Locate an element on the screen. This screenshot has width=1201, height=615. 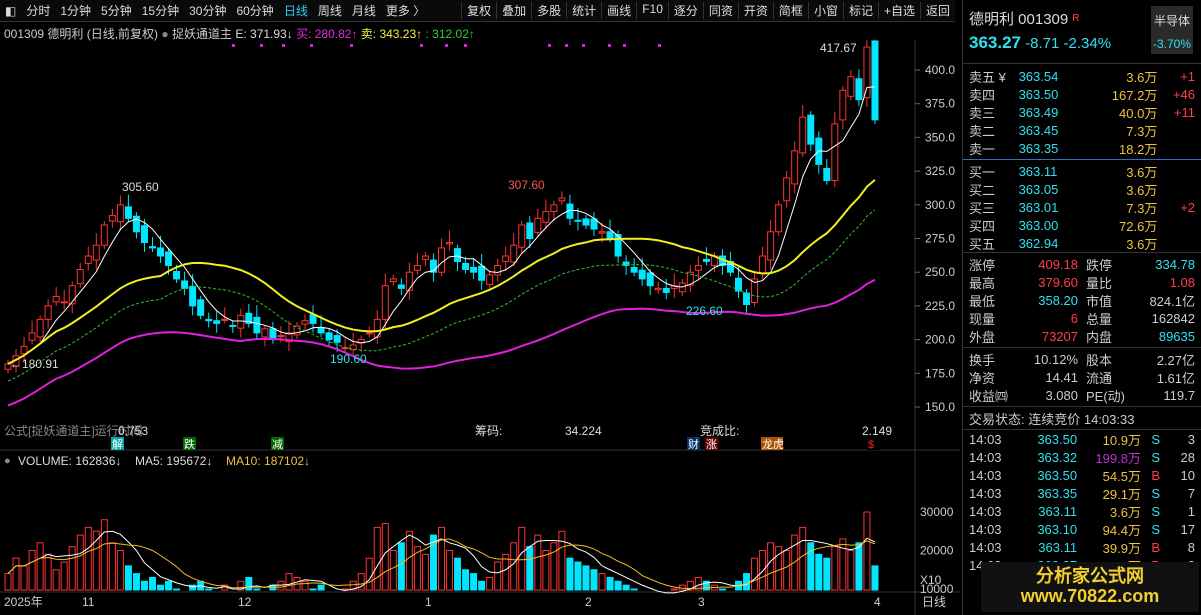
toolbar-button: 叠加 is located at coordinates (513, 10).